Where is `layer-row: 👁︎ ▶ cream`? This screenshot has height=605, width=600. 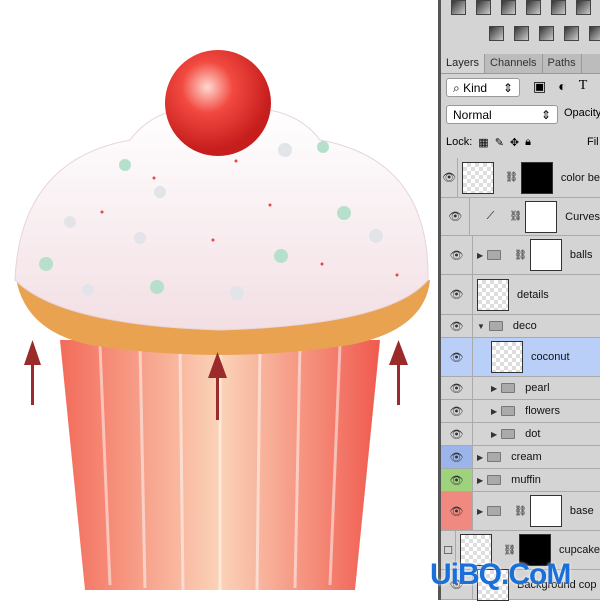
layer-row: 👁︎ ▶ cream is located at coordinates (520, 457).